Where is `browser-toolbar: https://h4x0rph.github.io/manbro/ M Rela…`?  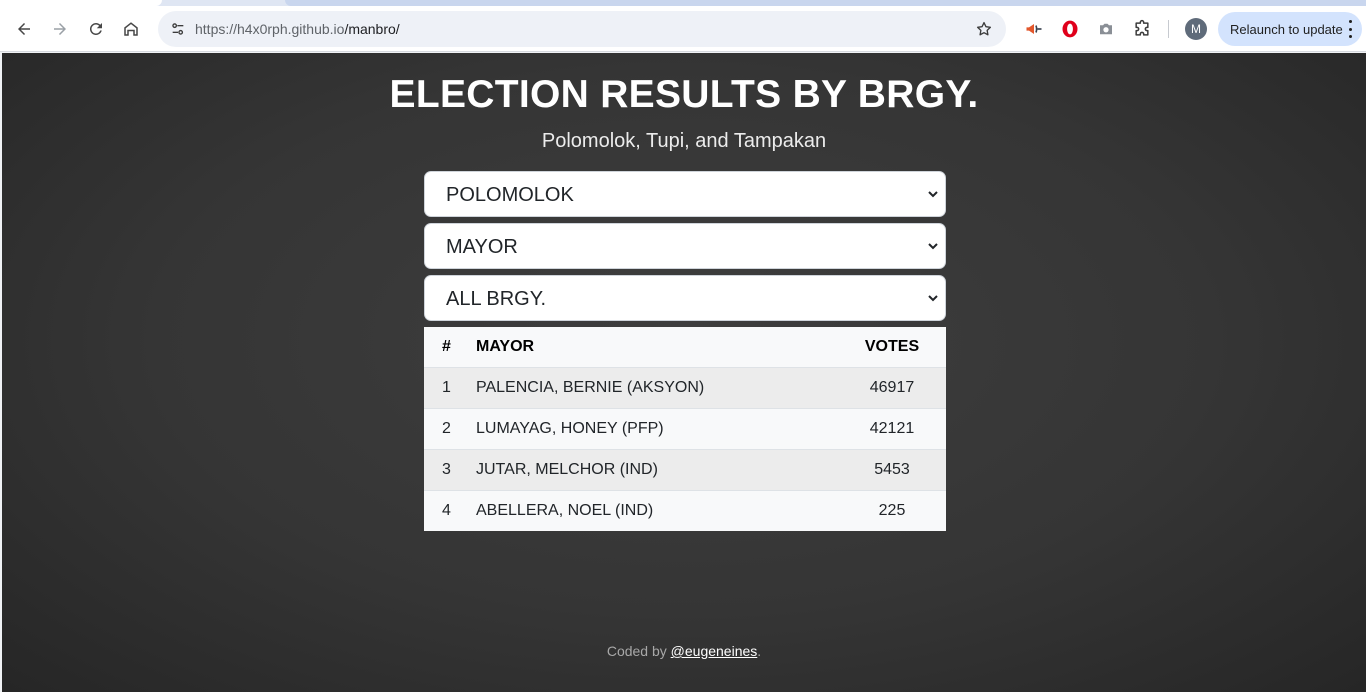 browser-toolbar: https://h4x0rph.github.io/manbro/ M Rela… is located at coordinates (683, 29).